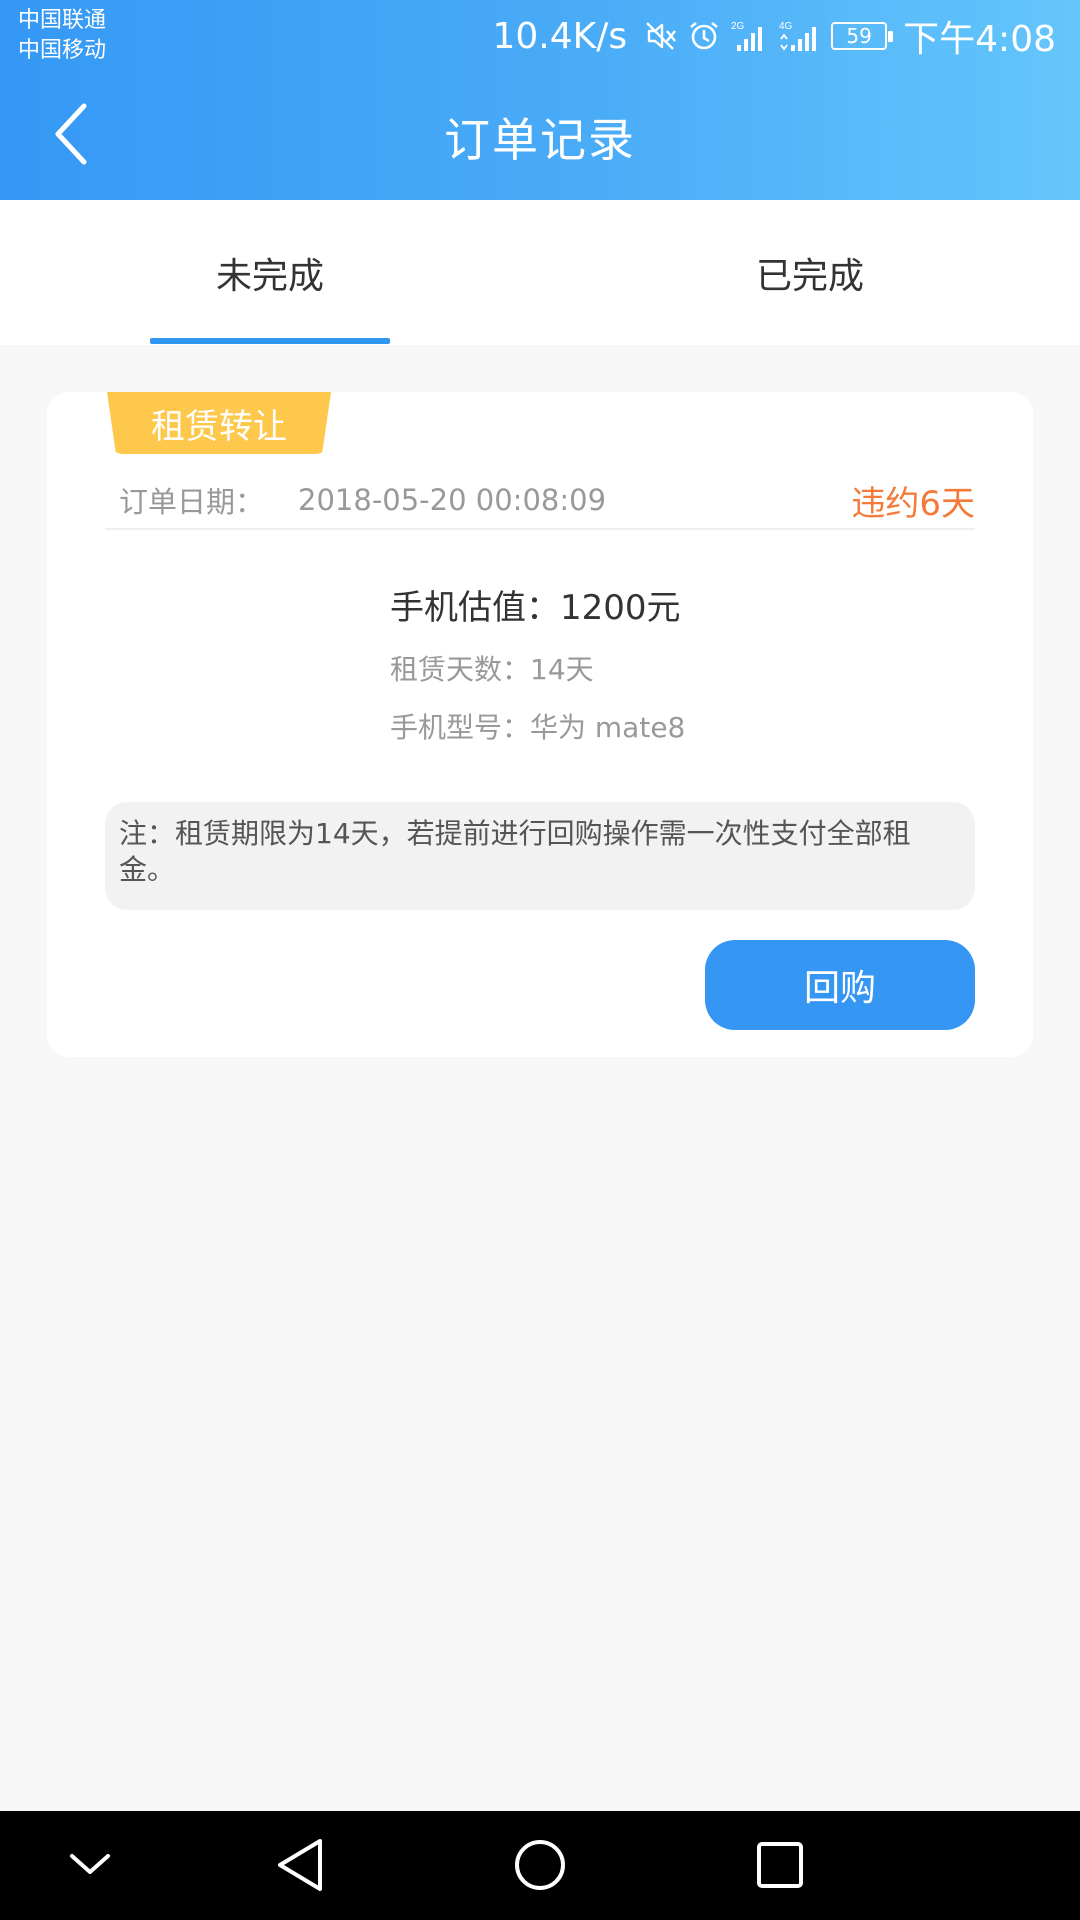 The image size is (1080, 1920). I want to click on tab-completed: 已完成, so click(810, 272).